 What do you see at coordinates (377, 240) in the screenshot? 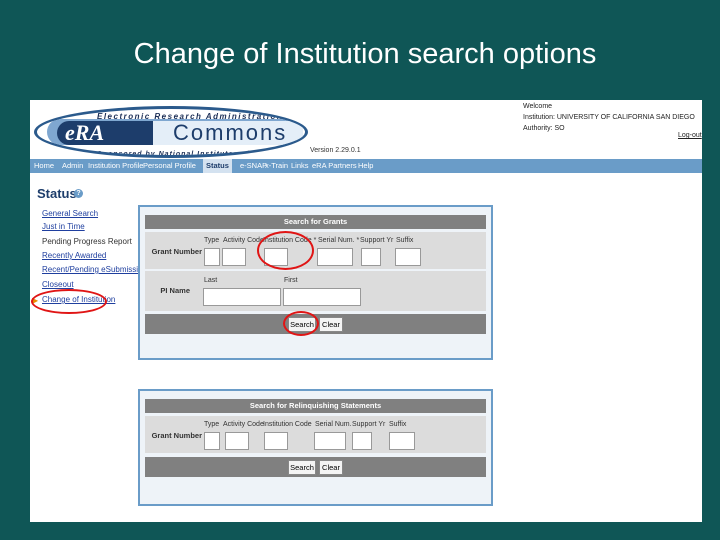
I see `col-support-yr: Support Yr` at bounding box center [377, 240].